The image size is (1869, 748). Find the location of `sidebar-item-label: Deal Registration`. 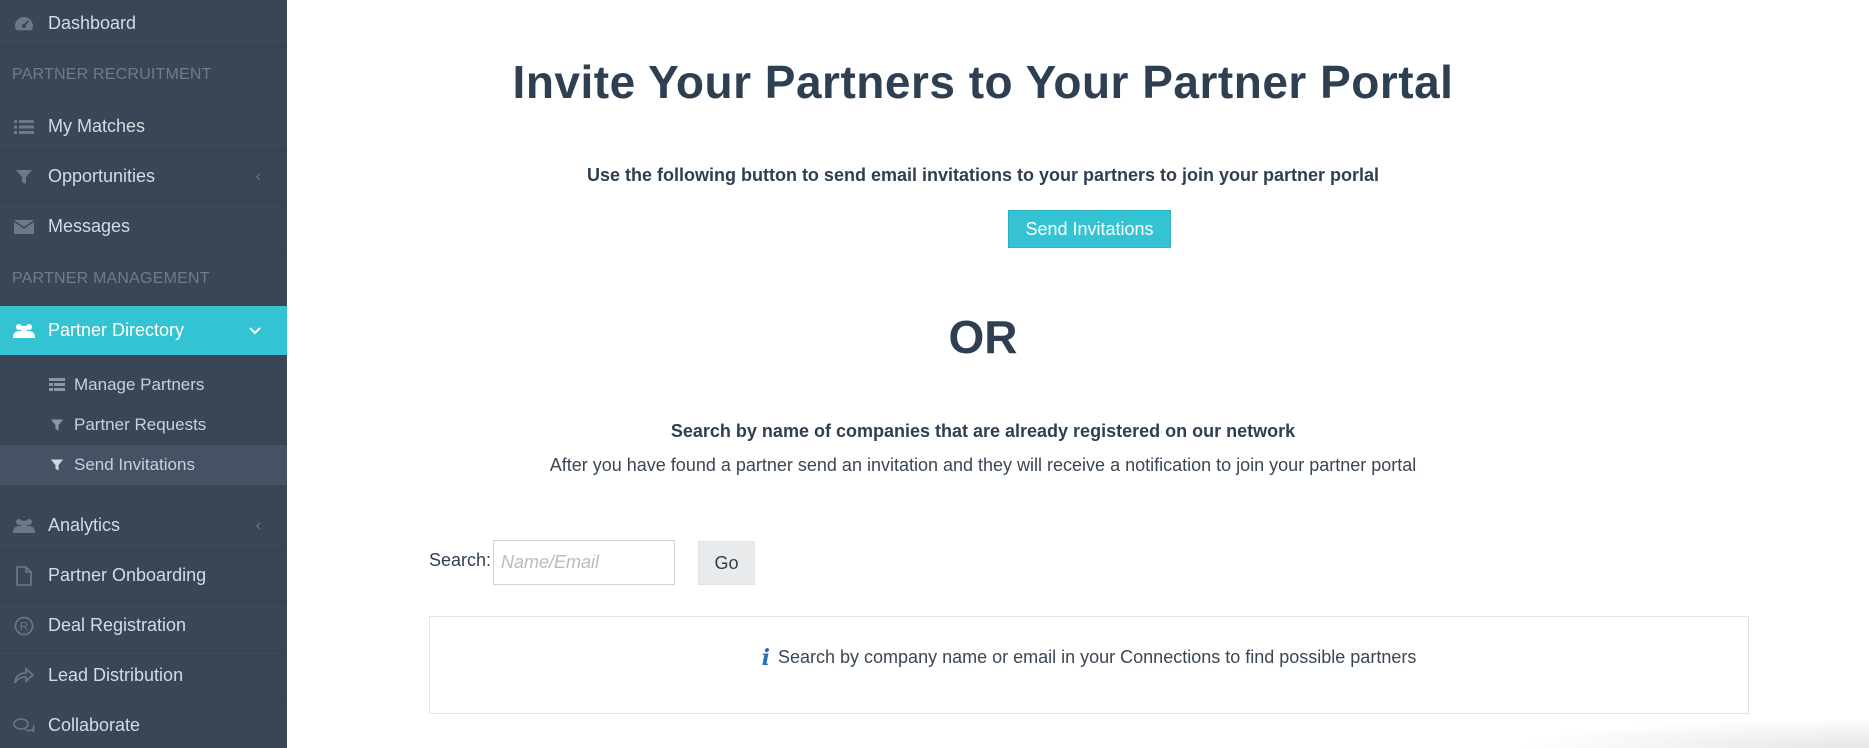

sidebar-item-label: Deal Registration is located at coordinates (117, 625).